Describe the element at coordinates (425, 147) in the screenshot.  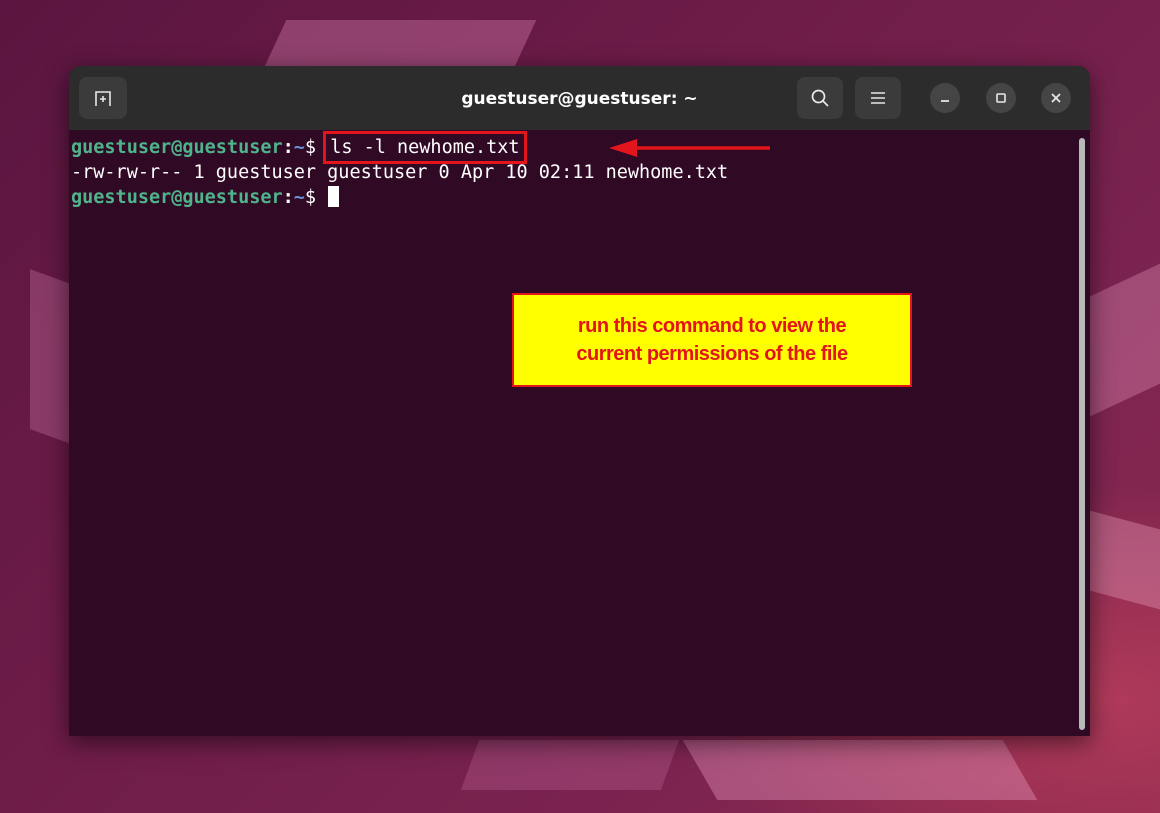
I see `highlighted-command: ls -l newhome.txt` at that location.